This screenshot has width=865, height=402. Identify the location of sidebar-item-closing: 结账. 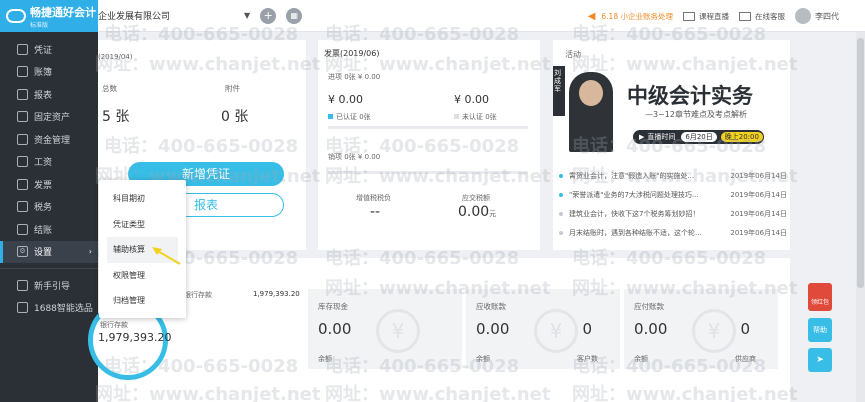
(49, 229).